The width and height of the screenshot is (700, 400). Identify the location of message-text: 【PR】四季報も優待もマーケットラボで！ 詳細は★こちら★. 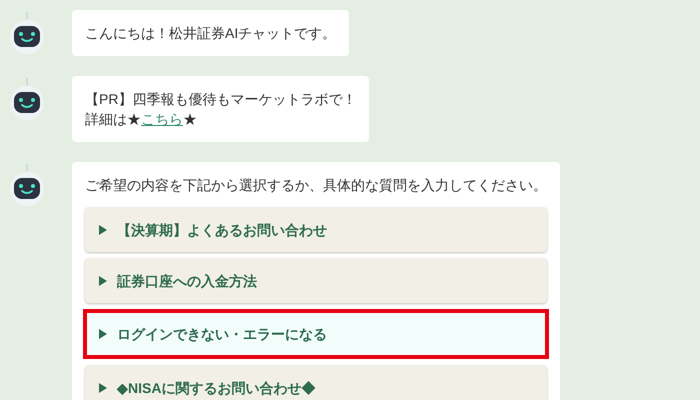
(220, 109).